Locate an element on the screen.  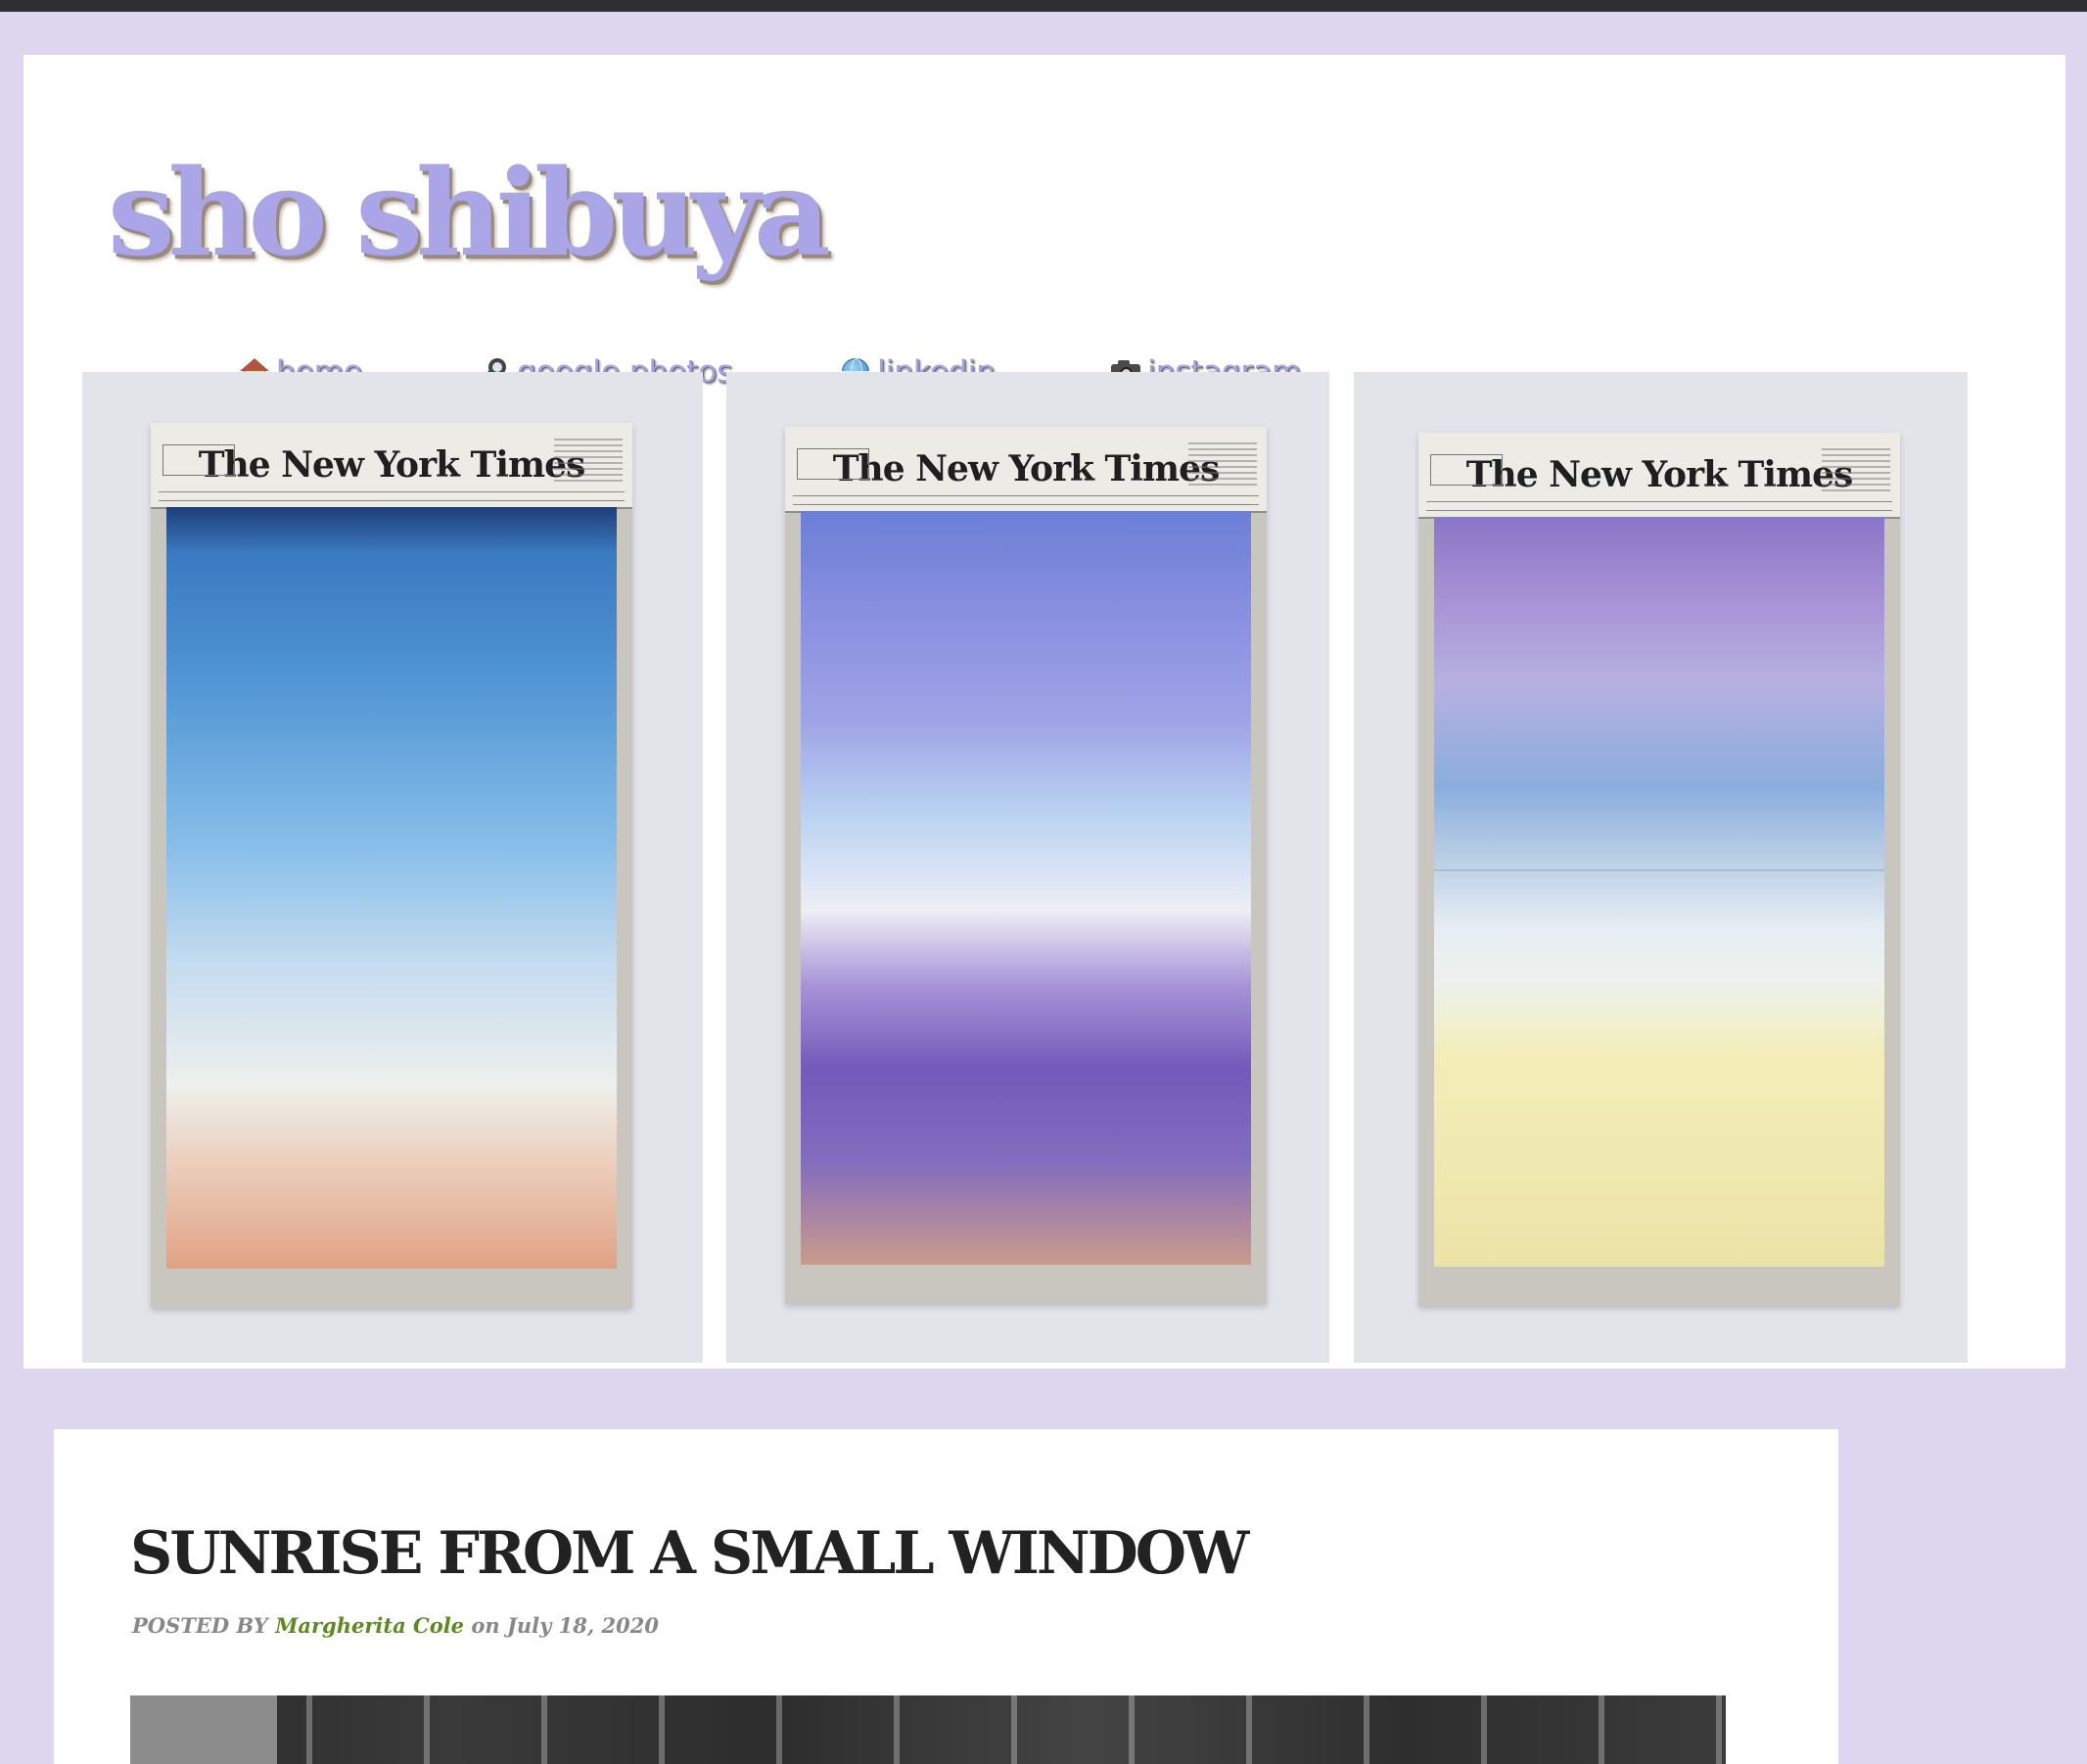
author-link: Margherita Cole is located at coordinates (369, 1625).